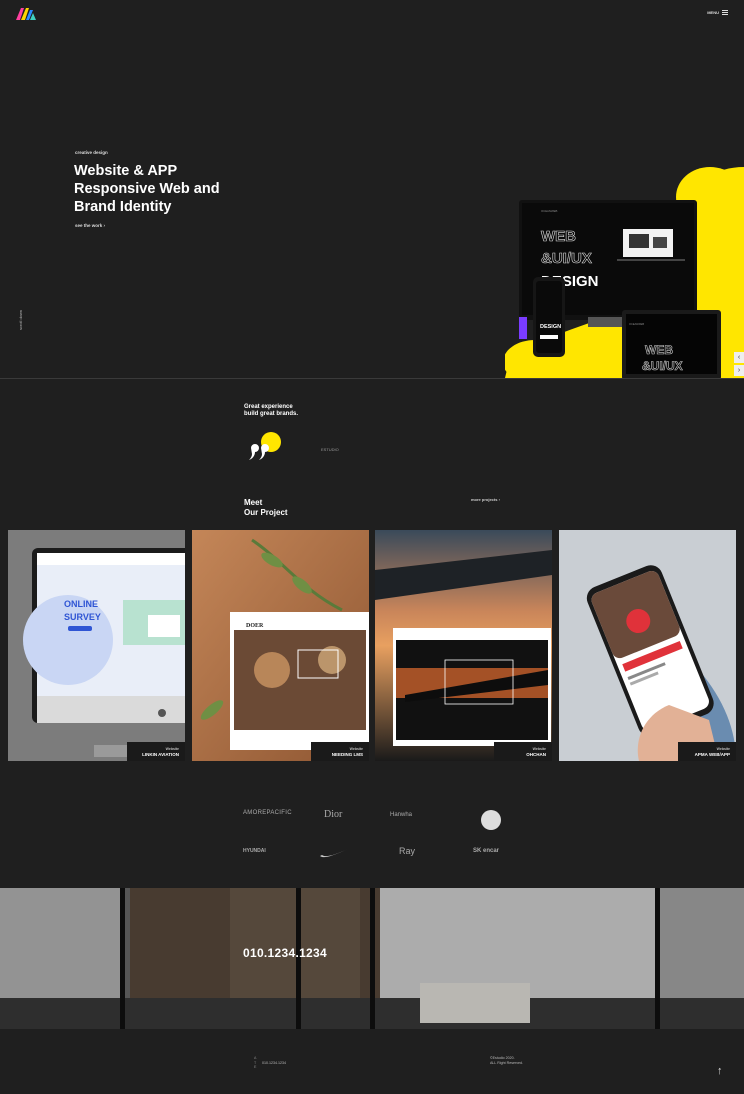 This screenshot has width=744, height=1094. What do you see at coordinates (268, 407) in the screenshot?
I see `intro-heading-line: Great experience` at bounding box center [268, 407].